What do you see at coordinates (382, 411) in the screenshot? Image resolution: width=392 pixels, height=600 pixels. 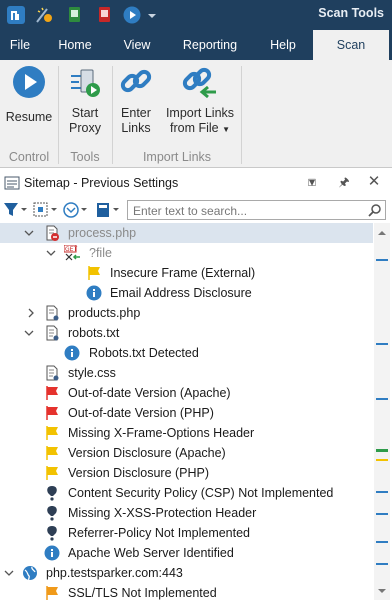 I see `tree-scrollbar` at bounding box center [382, 411].